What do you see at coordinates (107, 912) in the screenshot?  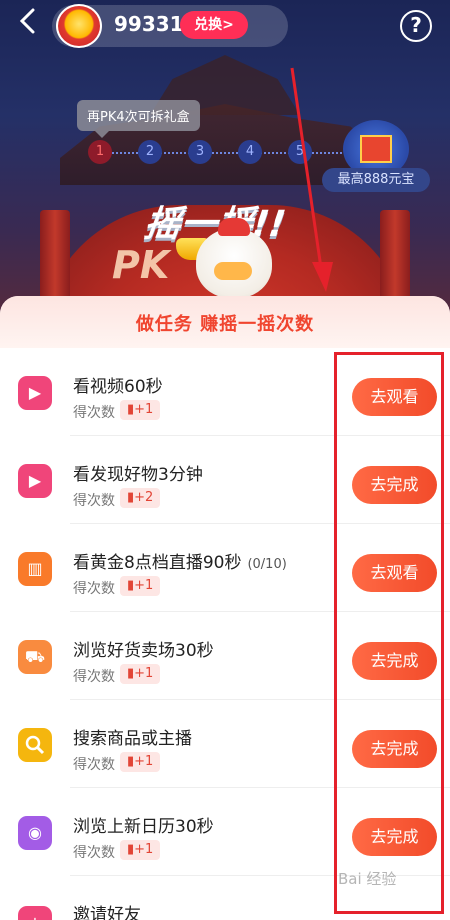 I see `task-title: 邀请好友` at bounding box center [107, 912].